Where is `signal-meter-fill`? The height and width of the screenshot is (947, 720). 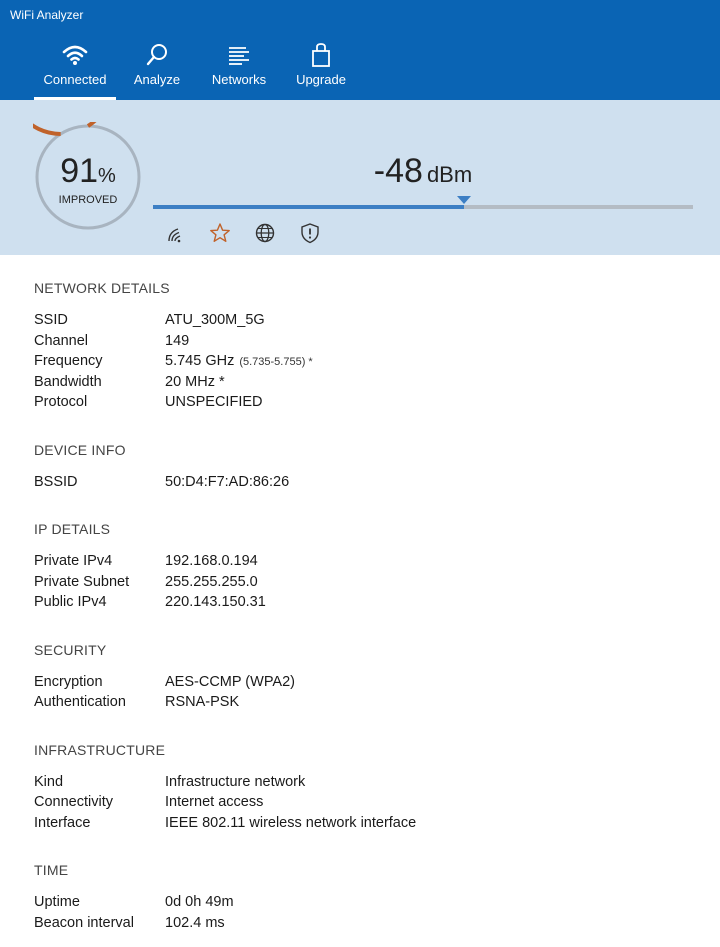
signal-meter-fill is located at coordinates (308, 207).